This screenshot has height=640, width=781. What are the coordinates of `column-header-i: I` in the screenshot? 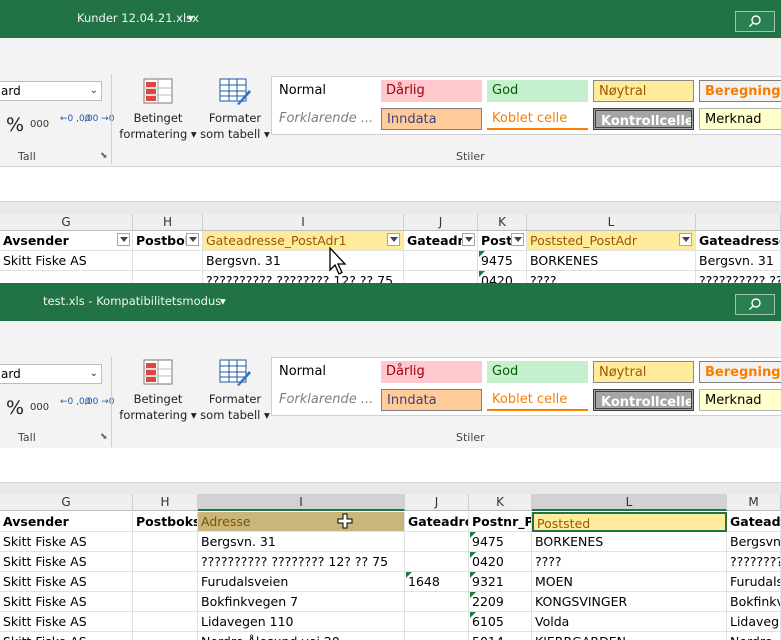 It's located at (301, 502).